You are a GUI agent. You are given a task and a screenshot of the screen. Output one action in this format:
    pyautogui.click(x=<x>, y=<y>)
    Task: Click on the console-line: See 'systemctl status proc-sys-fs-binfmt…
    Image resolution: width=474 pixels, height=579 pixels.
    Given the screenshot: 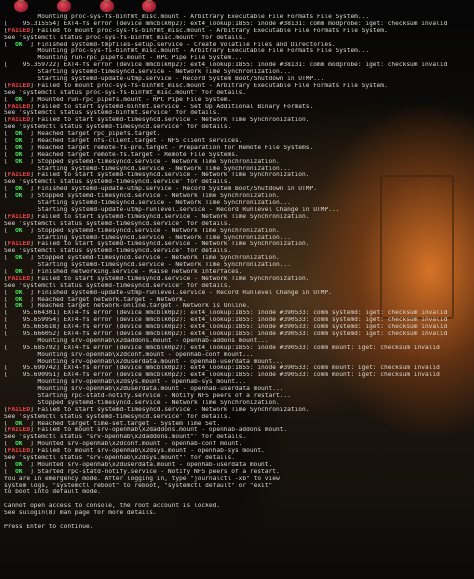 What is the action you would take?
    pyautogui.click(x=237, y=93)
    